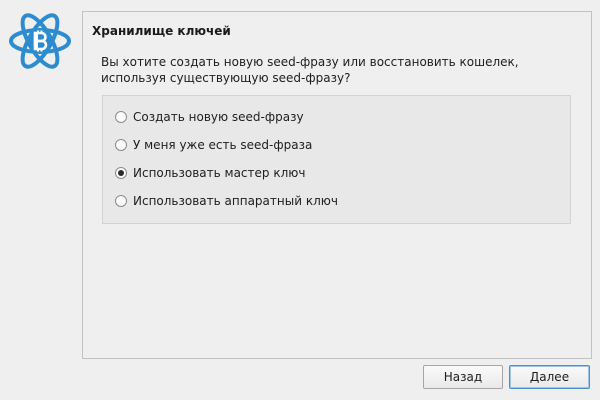 The height and width of the screenshot is (400, 600). Describe the element at coordinates (218, 117) in the screenshot. I see `option-label: Создать новую seed-фразу` at that location.